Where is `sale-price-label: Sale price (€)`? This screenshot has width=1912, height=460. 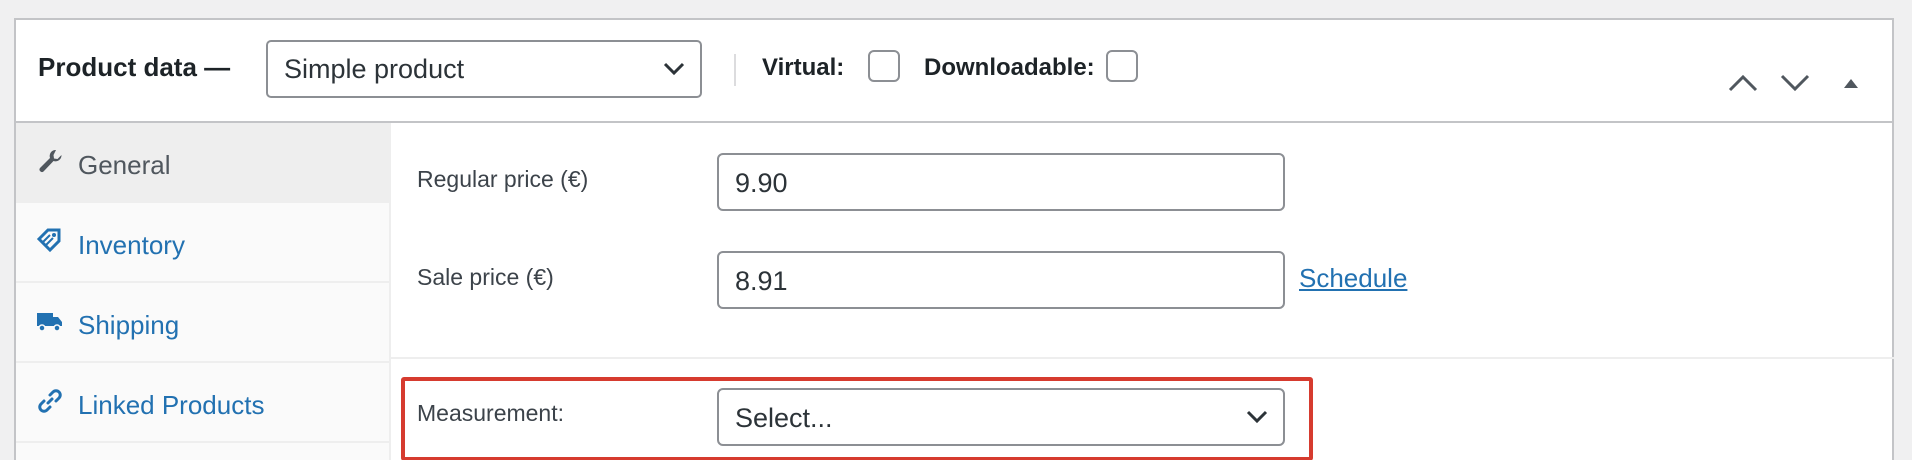 sale-price-label: Sale price (€) is located at coordinates (485, 277).